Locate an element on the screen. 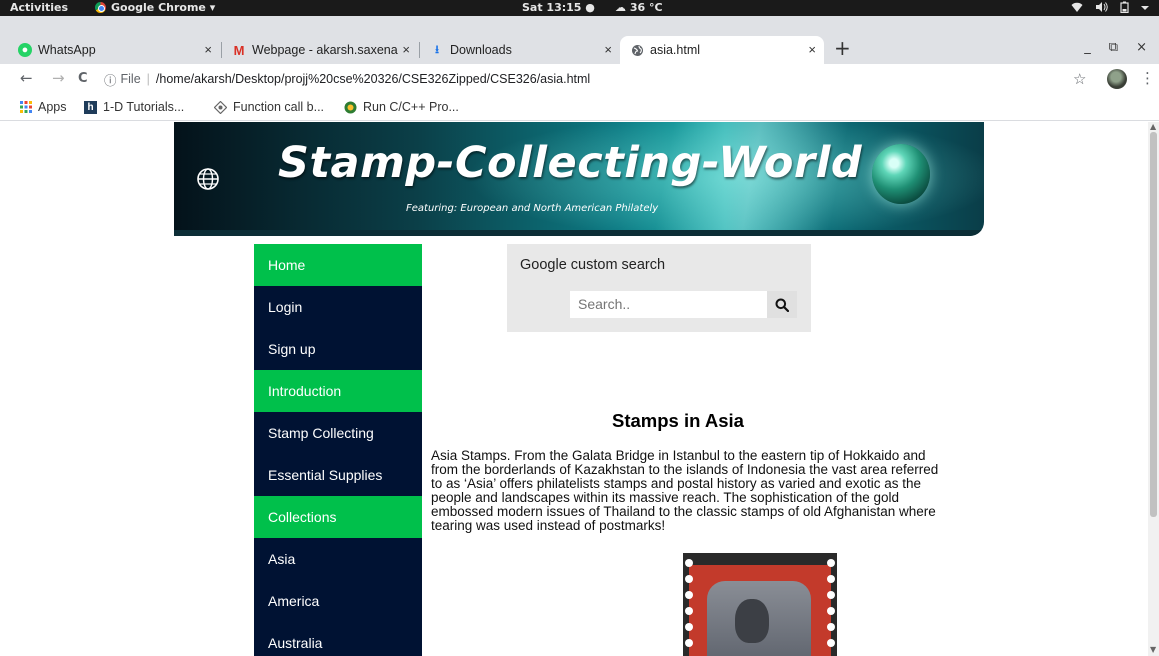 This screenshot has width=1159, height=656. close-window-button: × is located at coordinates (1141, 47).